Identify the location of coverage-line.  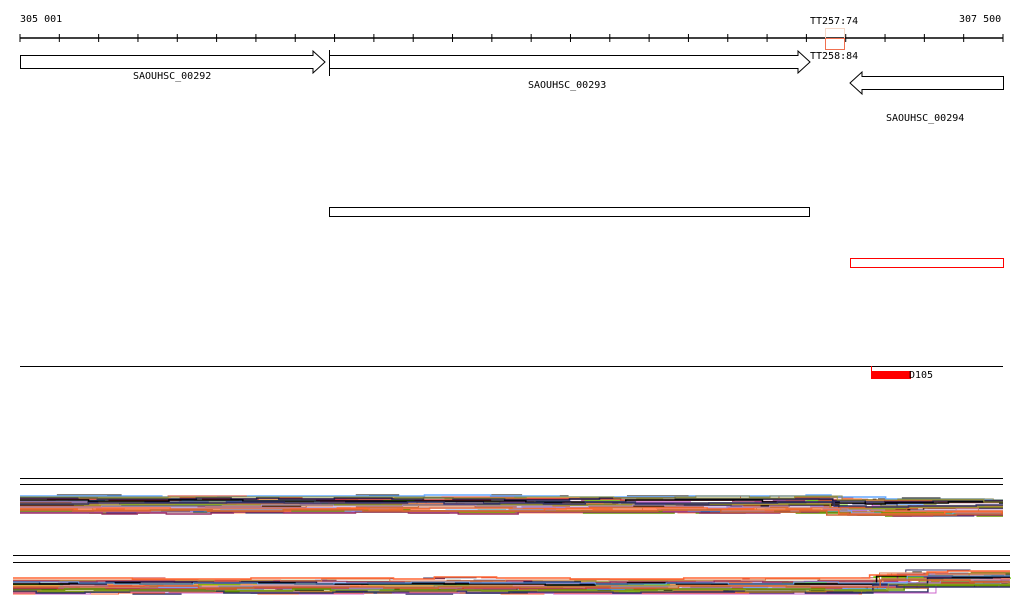
(511, 577).